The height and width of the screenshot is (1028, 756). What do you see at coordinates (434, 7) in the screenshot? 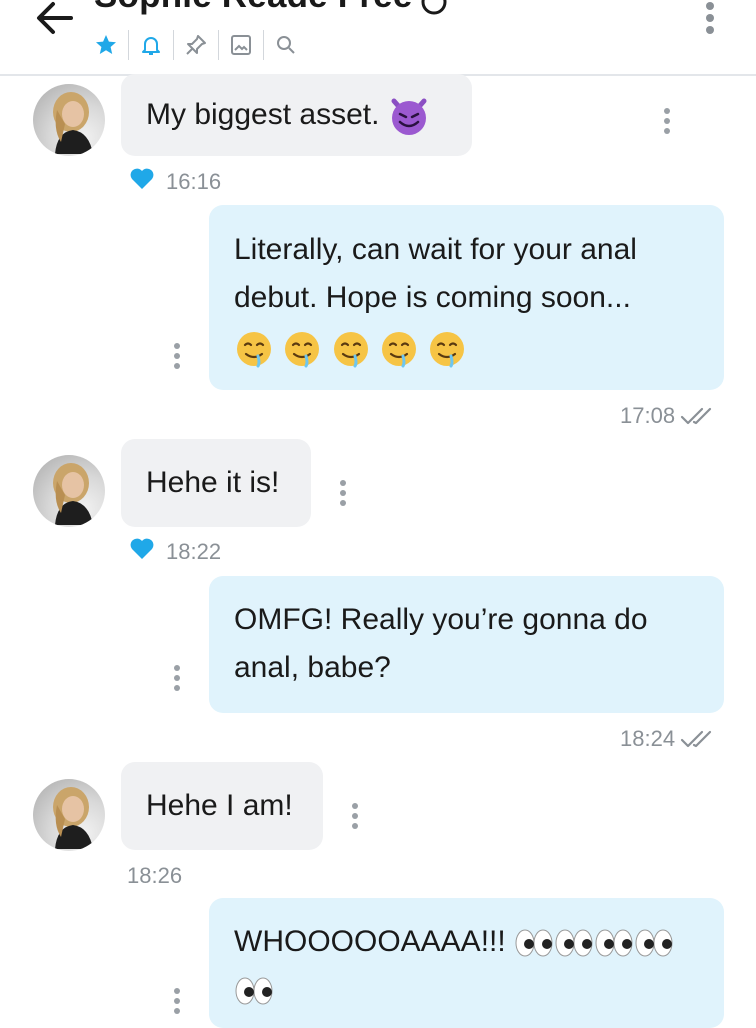
I see `verified-badge-icon` at bounding box center [434, 7].